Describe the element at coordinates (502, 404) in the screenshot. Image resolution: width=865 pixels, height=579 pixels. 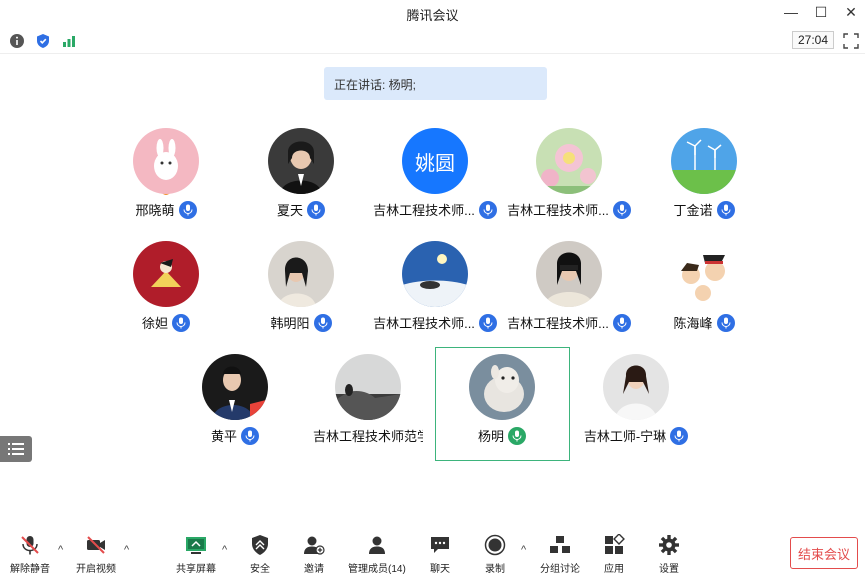
I see `active-speaker-frame` at that location.